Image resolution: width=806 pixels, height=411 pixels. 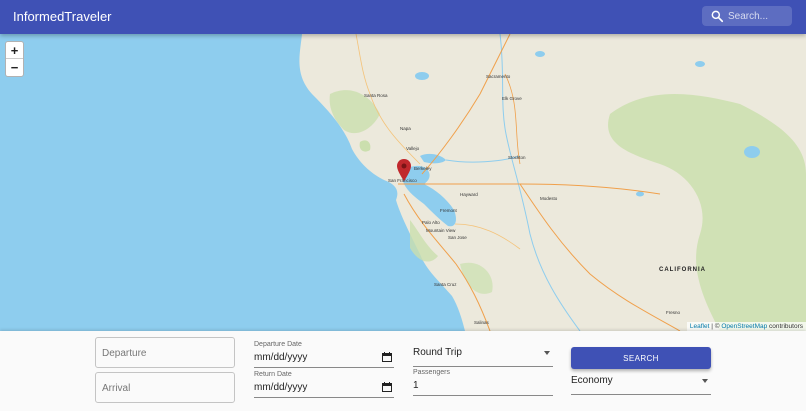 What do you see at coordinates (758, 16) in the screenshot?
I see `search-input` at bounding box center [758, 16].